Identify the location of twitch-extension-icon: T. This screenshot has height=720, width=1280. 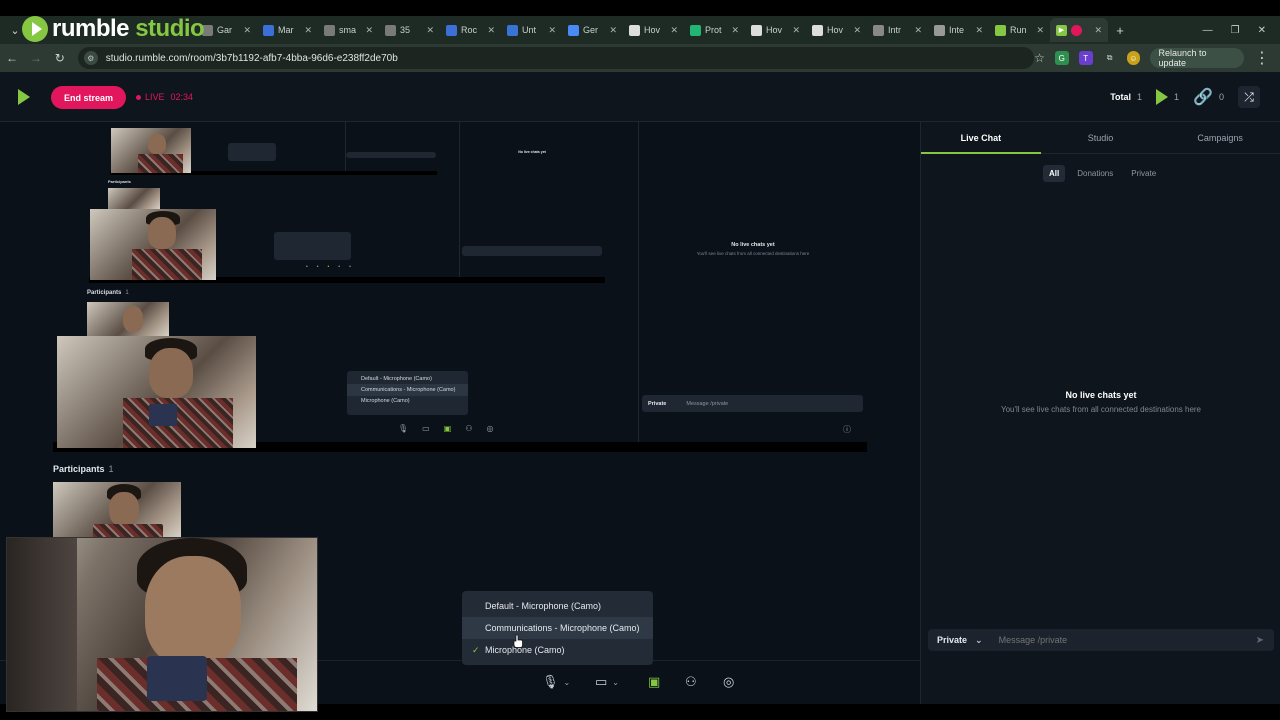
(1085, 58).